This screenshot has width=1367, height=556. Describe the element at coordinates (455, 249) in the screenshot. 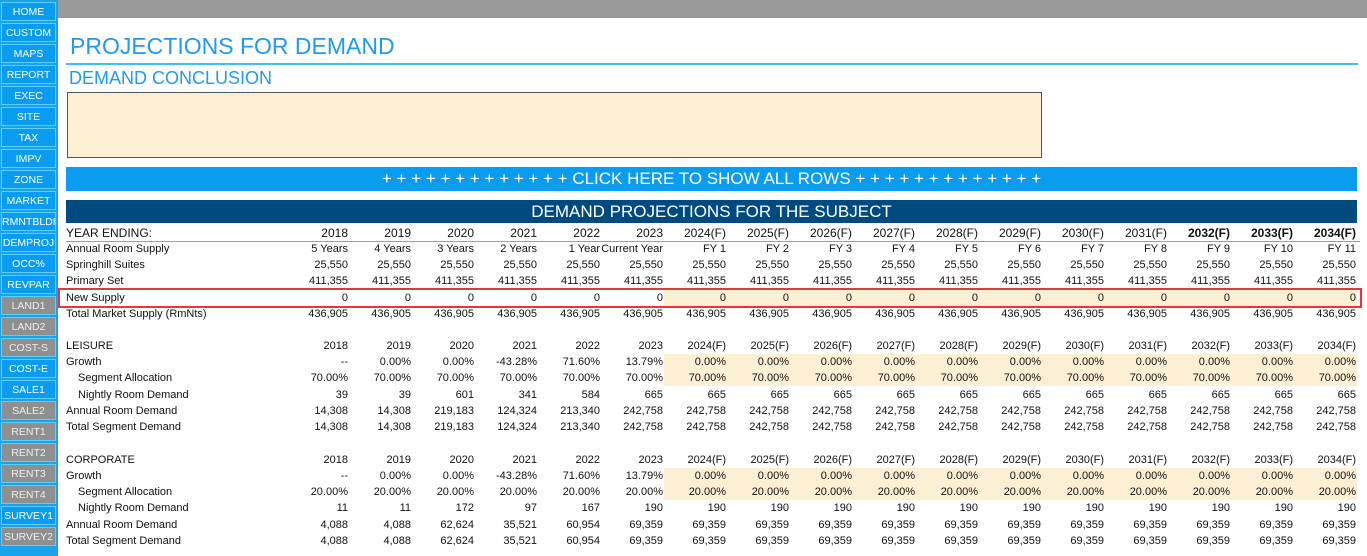

I see `table-cell: 3 Years` at that location.